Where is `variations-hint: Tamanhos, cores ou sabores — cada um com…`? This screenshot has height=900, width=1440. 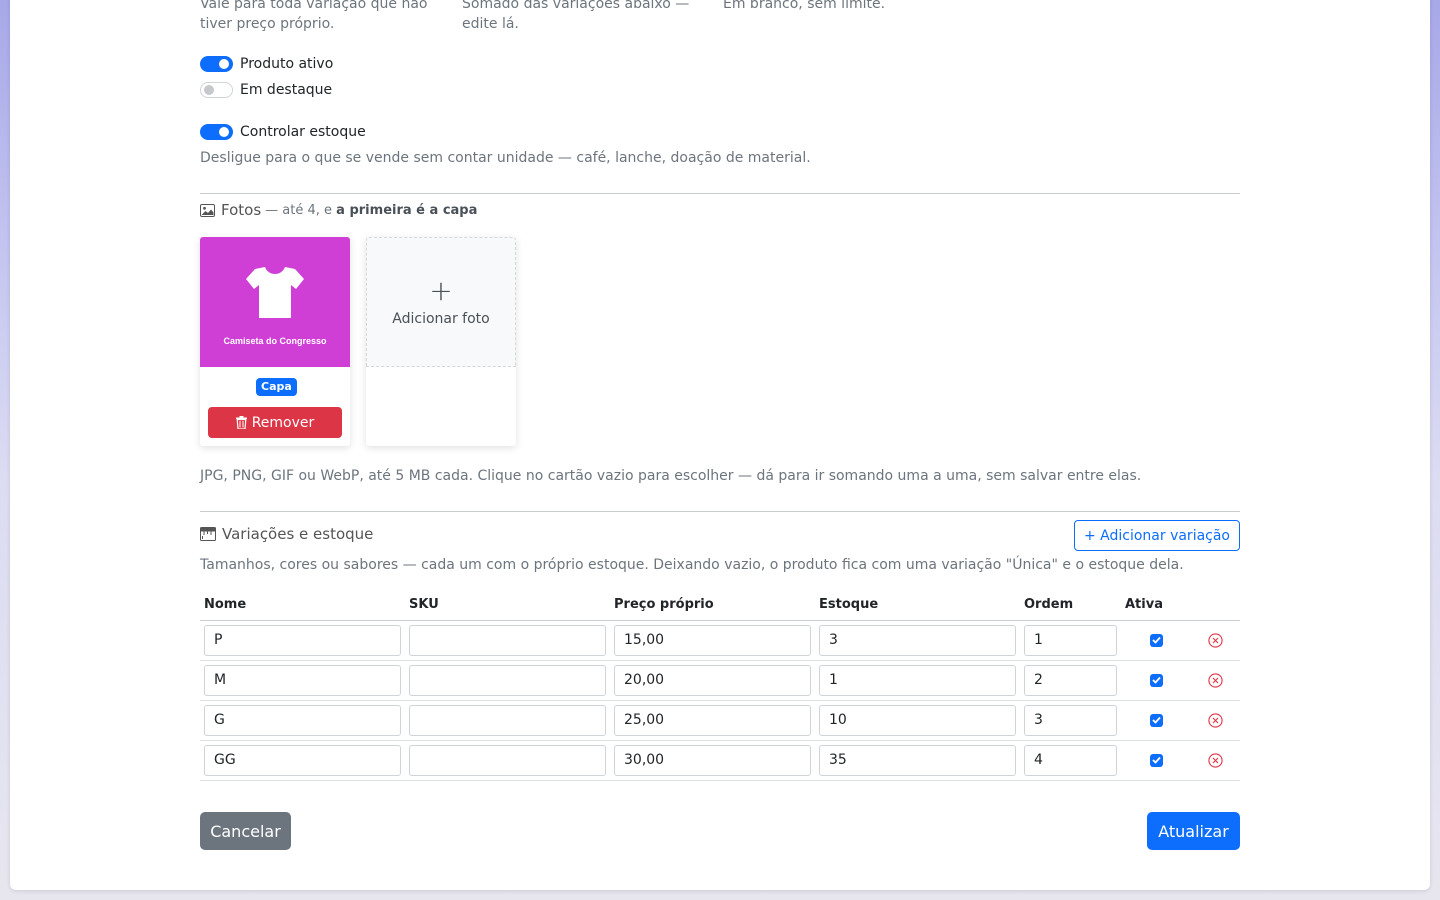 variations-hint: Tamanhos, cores ou sabores — cada um com… is located at coordinates (692, 565).